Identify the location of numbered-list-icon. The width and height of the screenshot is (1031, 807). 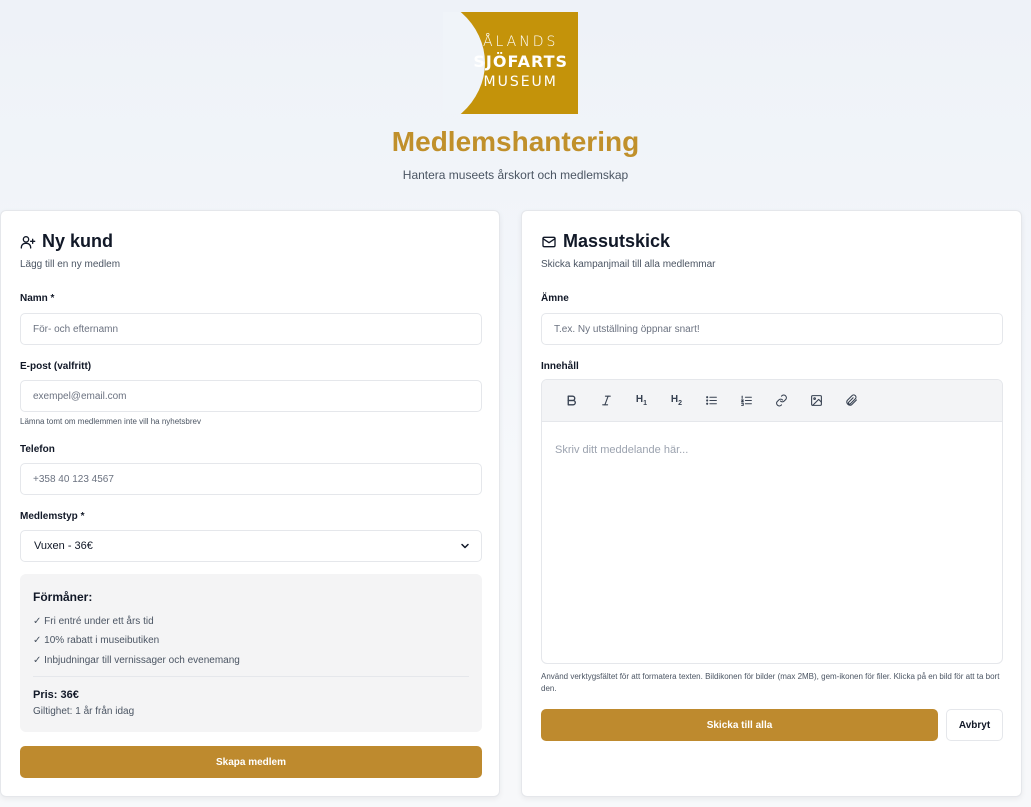
(746, 400).